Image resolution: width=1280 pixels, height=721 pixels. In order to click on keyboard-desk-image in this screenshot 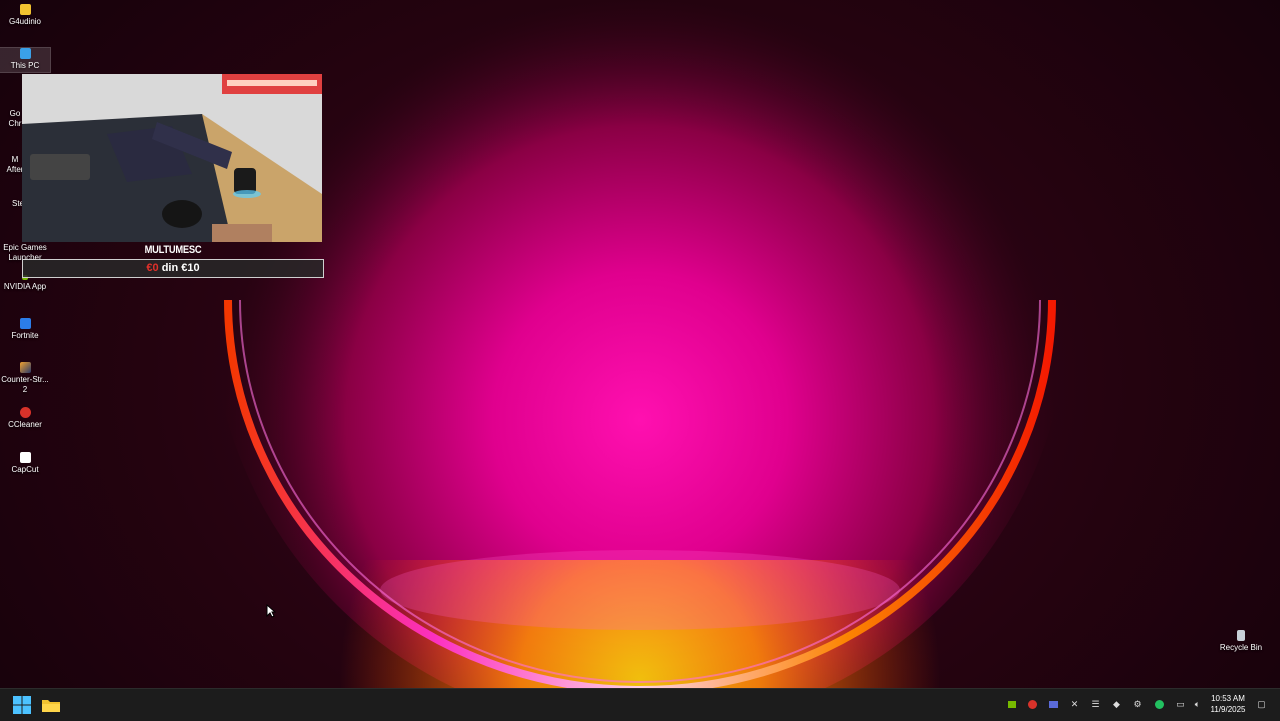, I will do `click(172, 158)`.